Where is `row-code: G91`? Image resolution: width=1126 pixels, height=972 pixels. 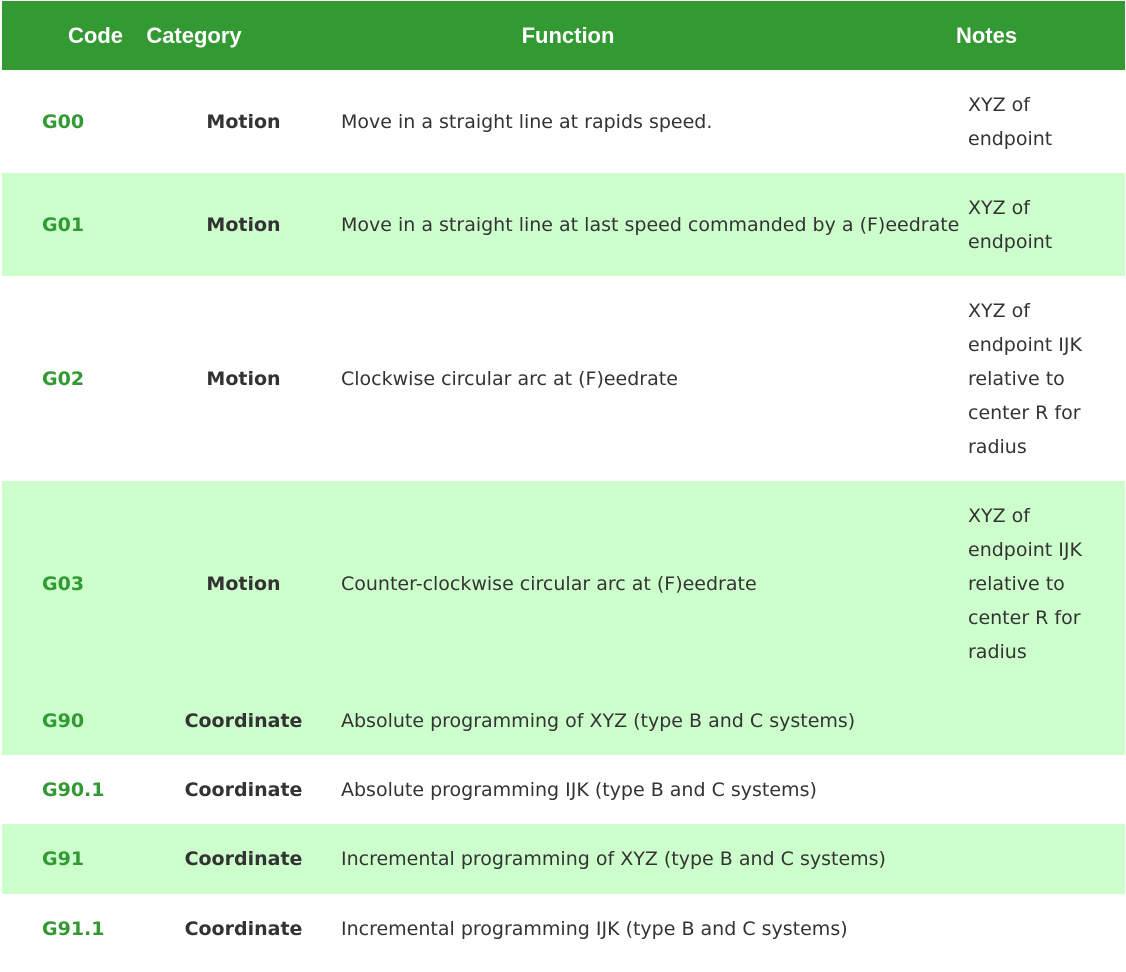 row-code: G91 is located at coordinates (63, 859).